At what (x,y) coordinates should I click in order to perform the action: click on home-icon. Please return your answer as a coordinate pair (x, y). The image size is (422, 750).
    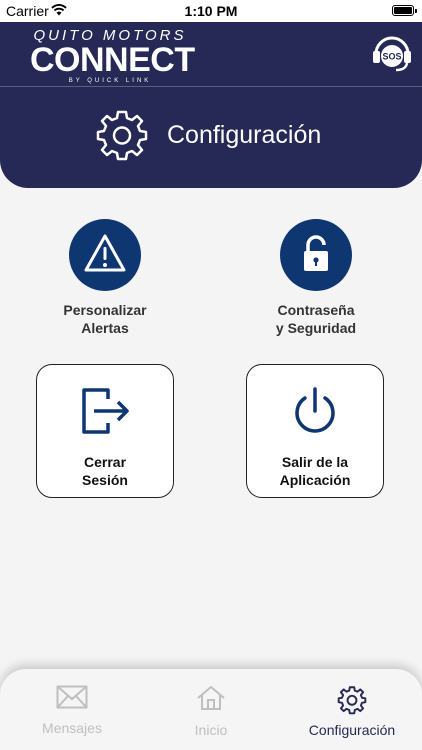
    Looking at the image, I should click on (211, 698).